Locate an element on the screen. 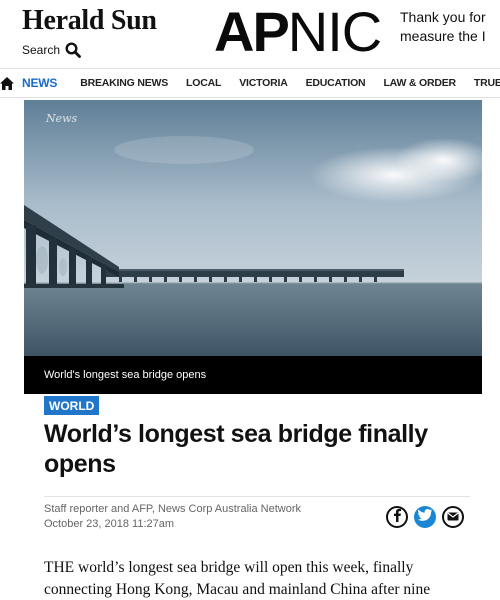 The height and width of the screenshot is (600, 500). twitter-icon is located at coordinates (425, 517).